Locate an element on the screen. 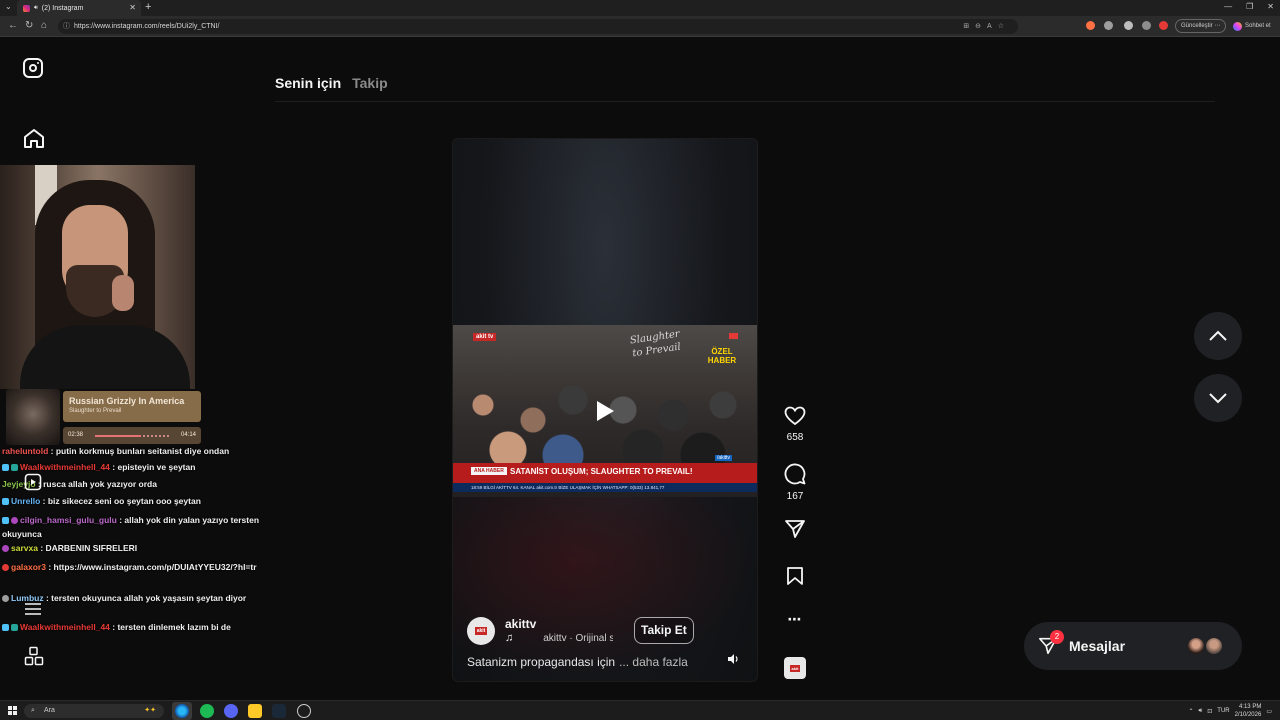 This screenshot has height=720, width=1280. network-tray-icon: ⊡ is located at coordinates (1209, 711).